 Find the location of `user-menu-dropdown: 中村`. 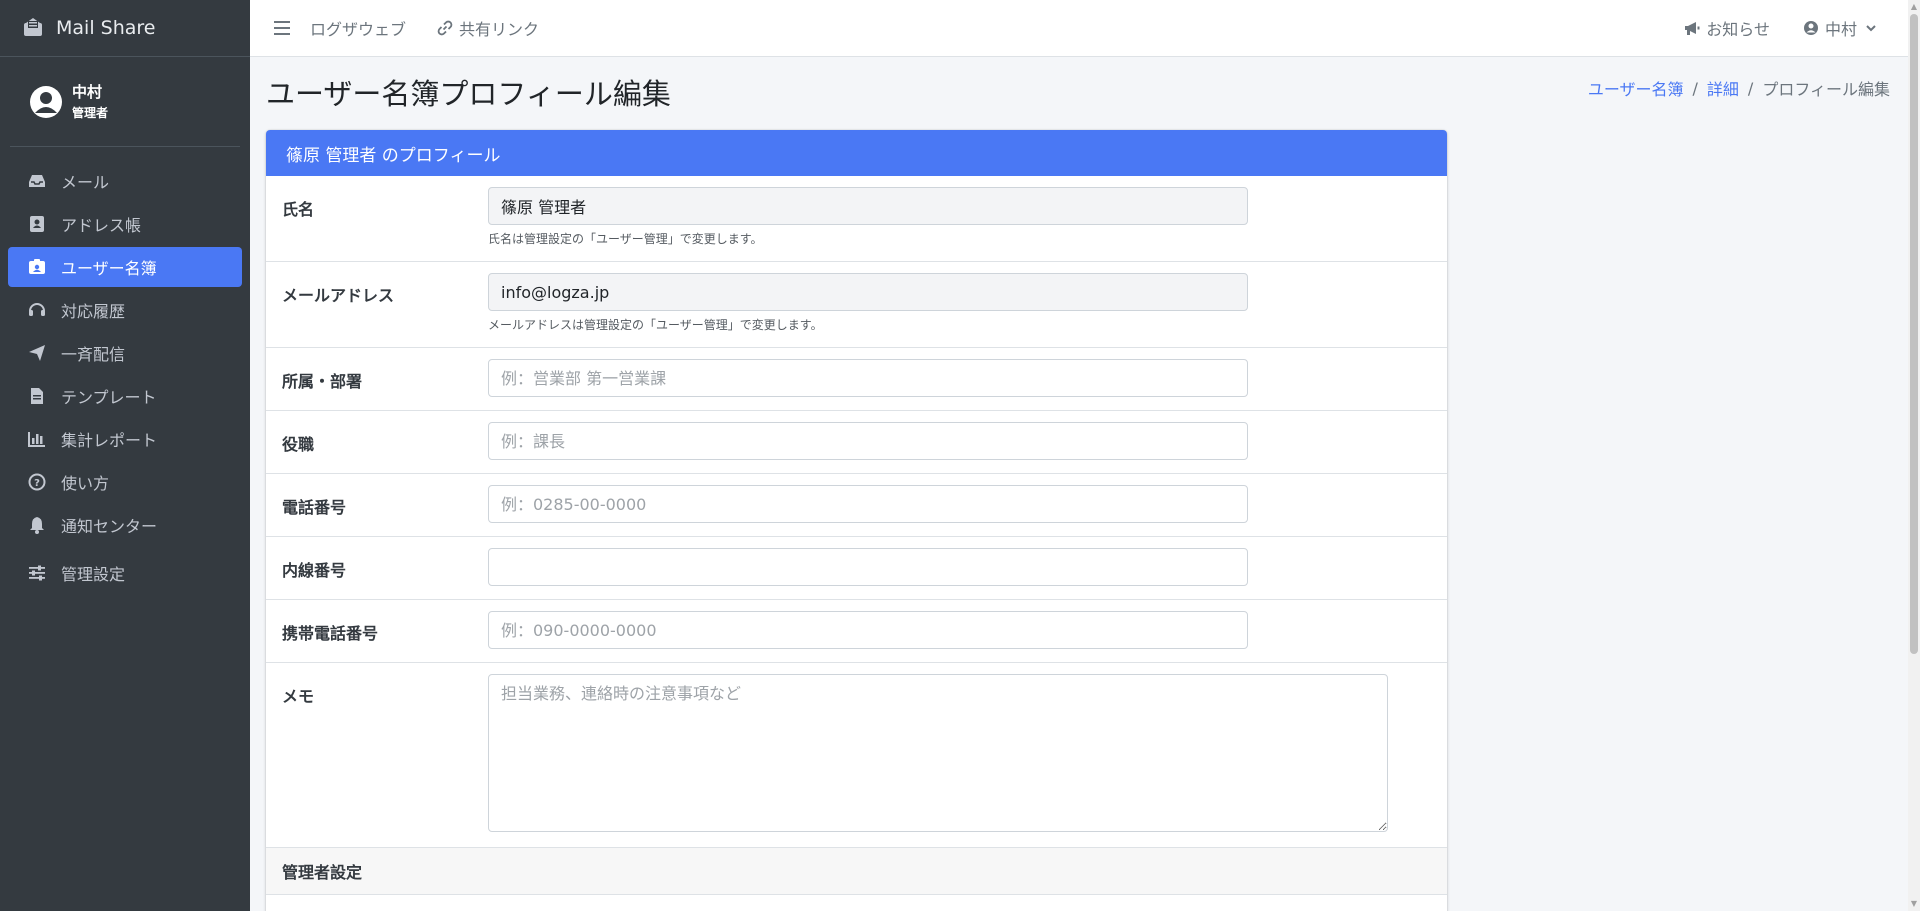

user-menu-dropdown: 中村 is located at coordinates (1841, 28).